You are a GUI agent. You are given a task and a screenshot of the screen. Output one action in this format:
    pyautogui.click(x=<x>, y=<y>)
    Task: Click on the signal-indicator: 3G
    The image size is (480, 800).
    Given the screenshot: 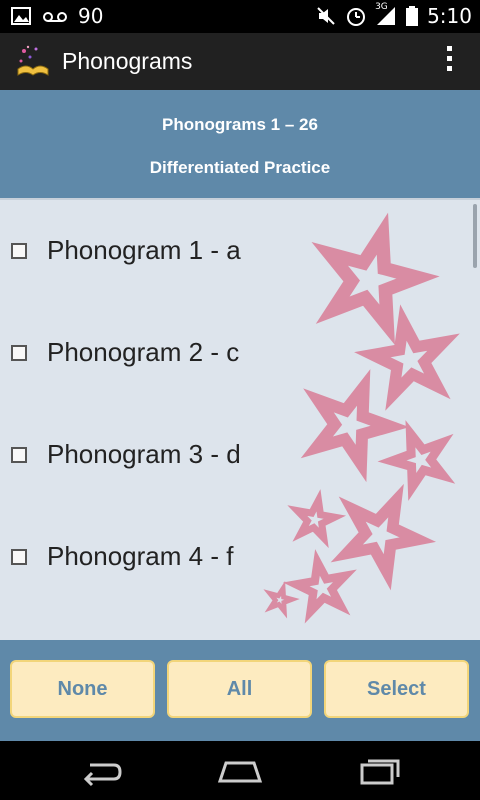 What is the action you would take?
    pyautogui.click(x=386, y=14)
    